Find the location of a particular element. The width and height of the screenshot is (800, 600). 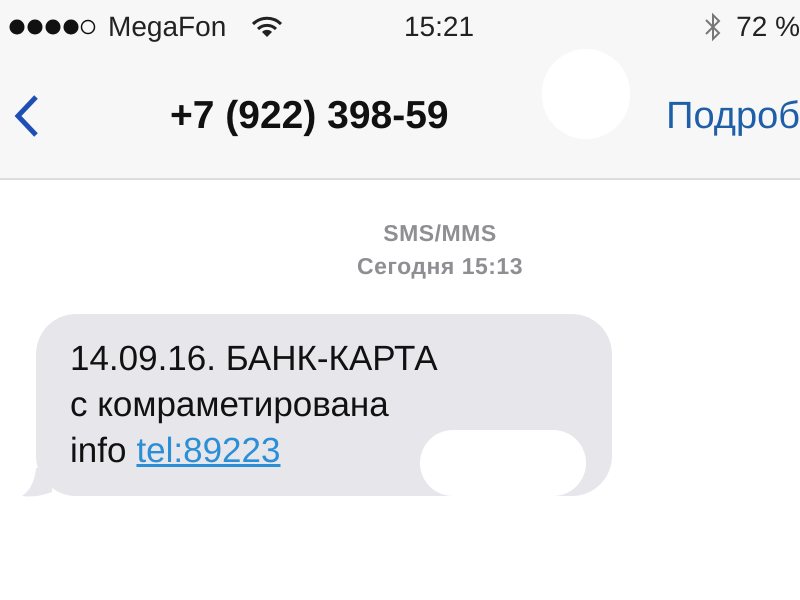

back-icon is located at coordinates (27, 116).